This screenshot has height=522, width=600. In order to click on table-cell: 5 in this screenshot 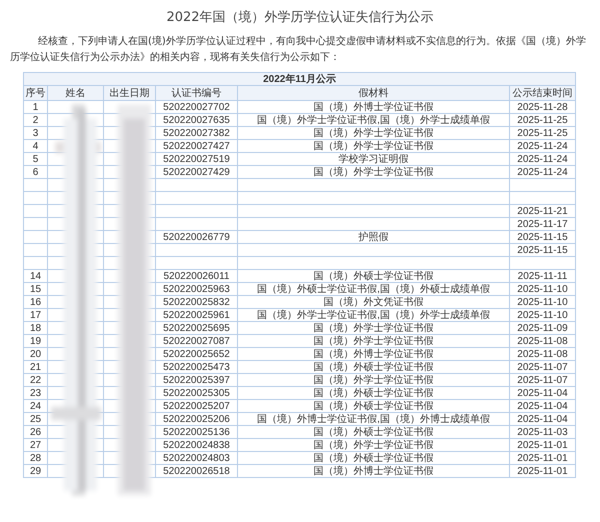, I will do `click(35, 159)`.